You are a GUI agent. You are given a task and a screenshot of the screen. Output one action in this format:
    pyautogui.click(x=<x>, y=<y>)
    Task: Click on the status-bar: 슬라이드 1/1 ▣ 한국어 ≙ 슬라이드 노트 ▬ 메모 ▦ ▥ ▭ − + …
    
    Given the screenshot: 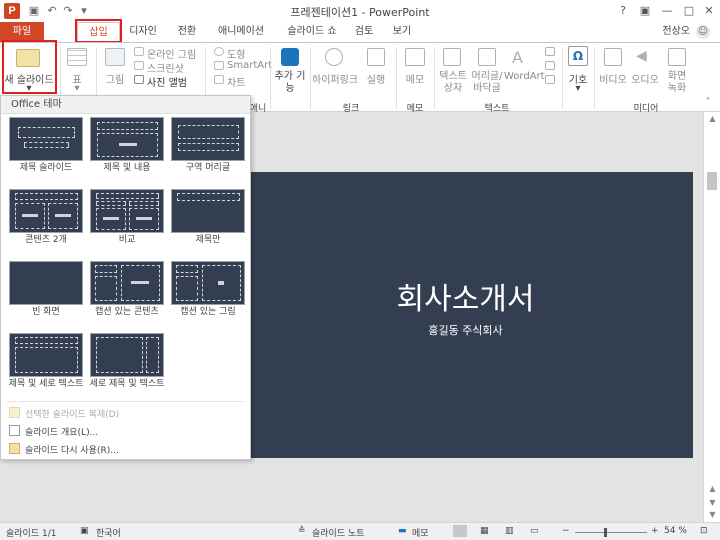 What is the action you would take?
    pyautogui.click(x=360, y=531)
    